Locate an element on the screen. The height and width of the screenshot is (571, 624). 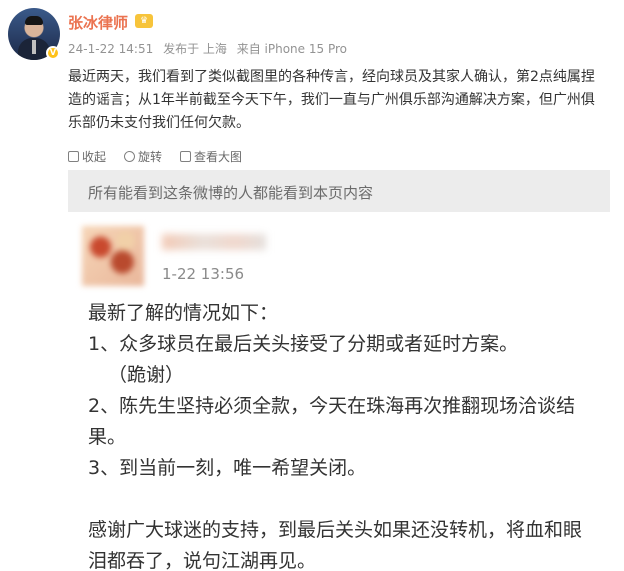
collapse-button: 收起 is located at coordinates (87, 156).